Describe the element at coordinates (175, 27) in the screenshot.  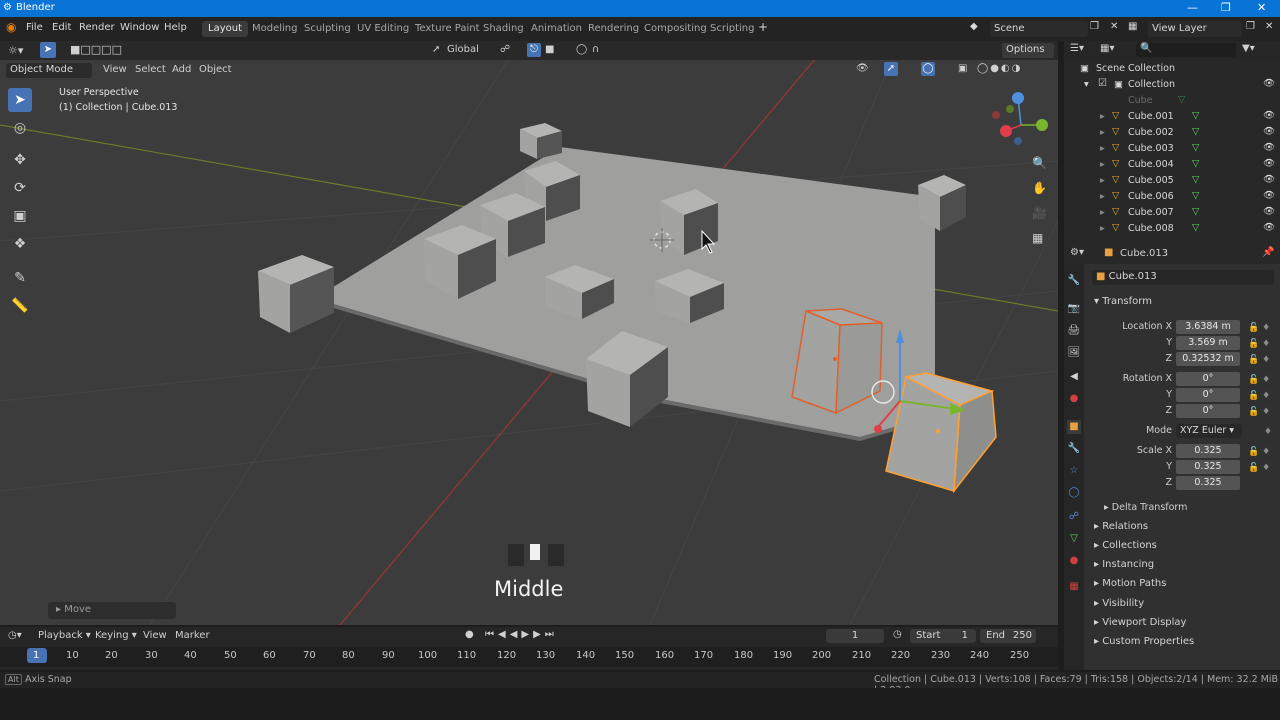
I see `menu-help: Help` at that location.